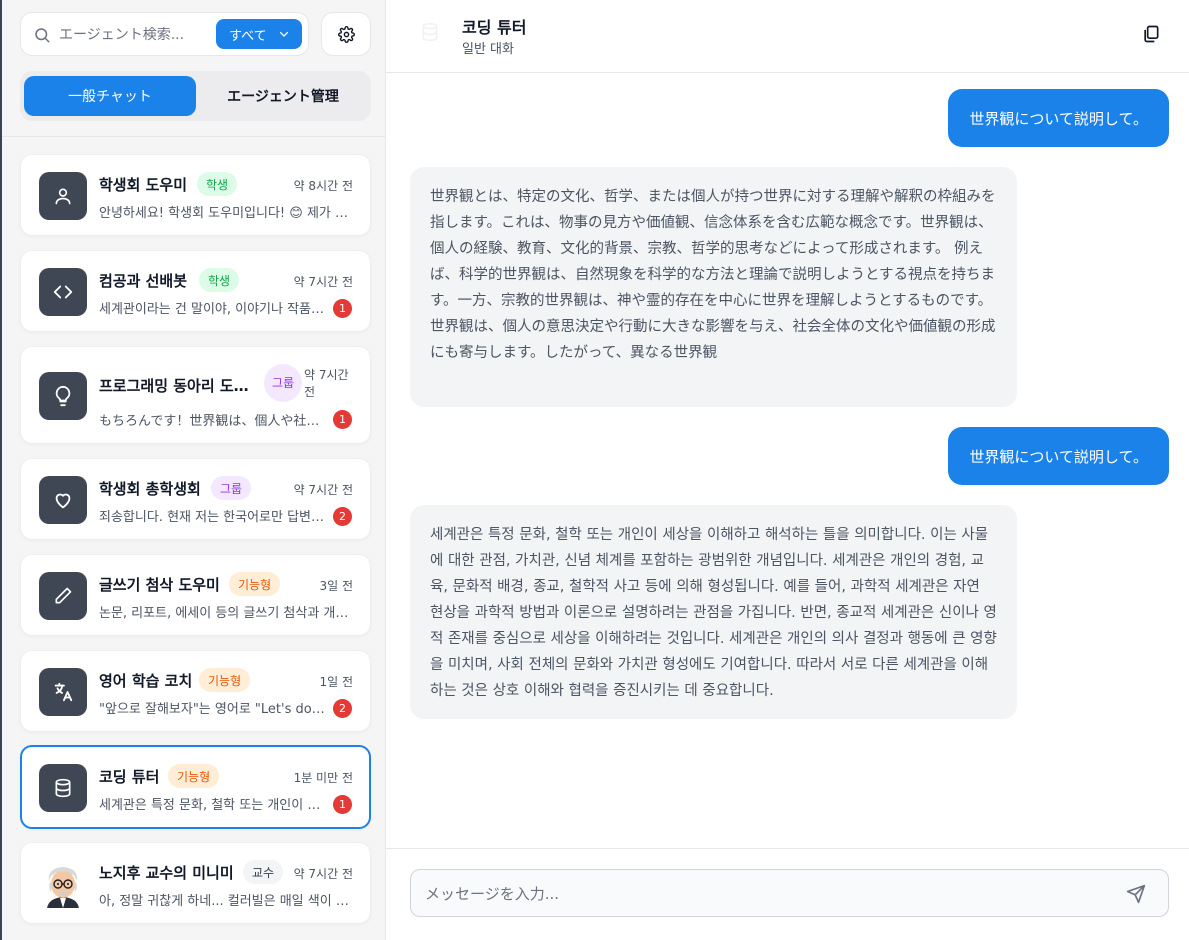 The image size is (1189, 940). What do you see at coordinates (143, 281) in the screenshot?
I see `agent-name: 컴공과 선배봇` at bounding box center [143, 281].